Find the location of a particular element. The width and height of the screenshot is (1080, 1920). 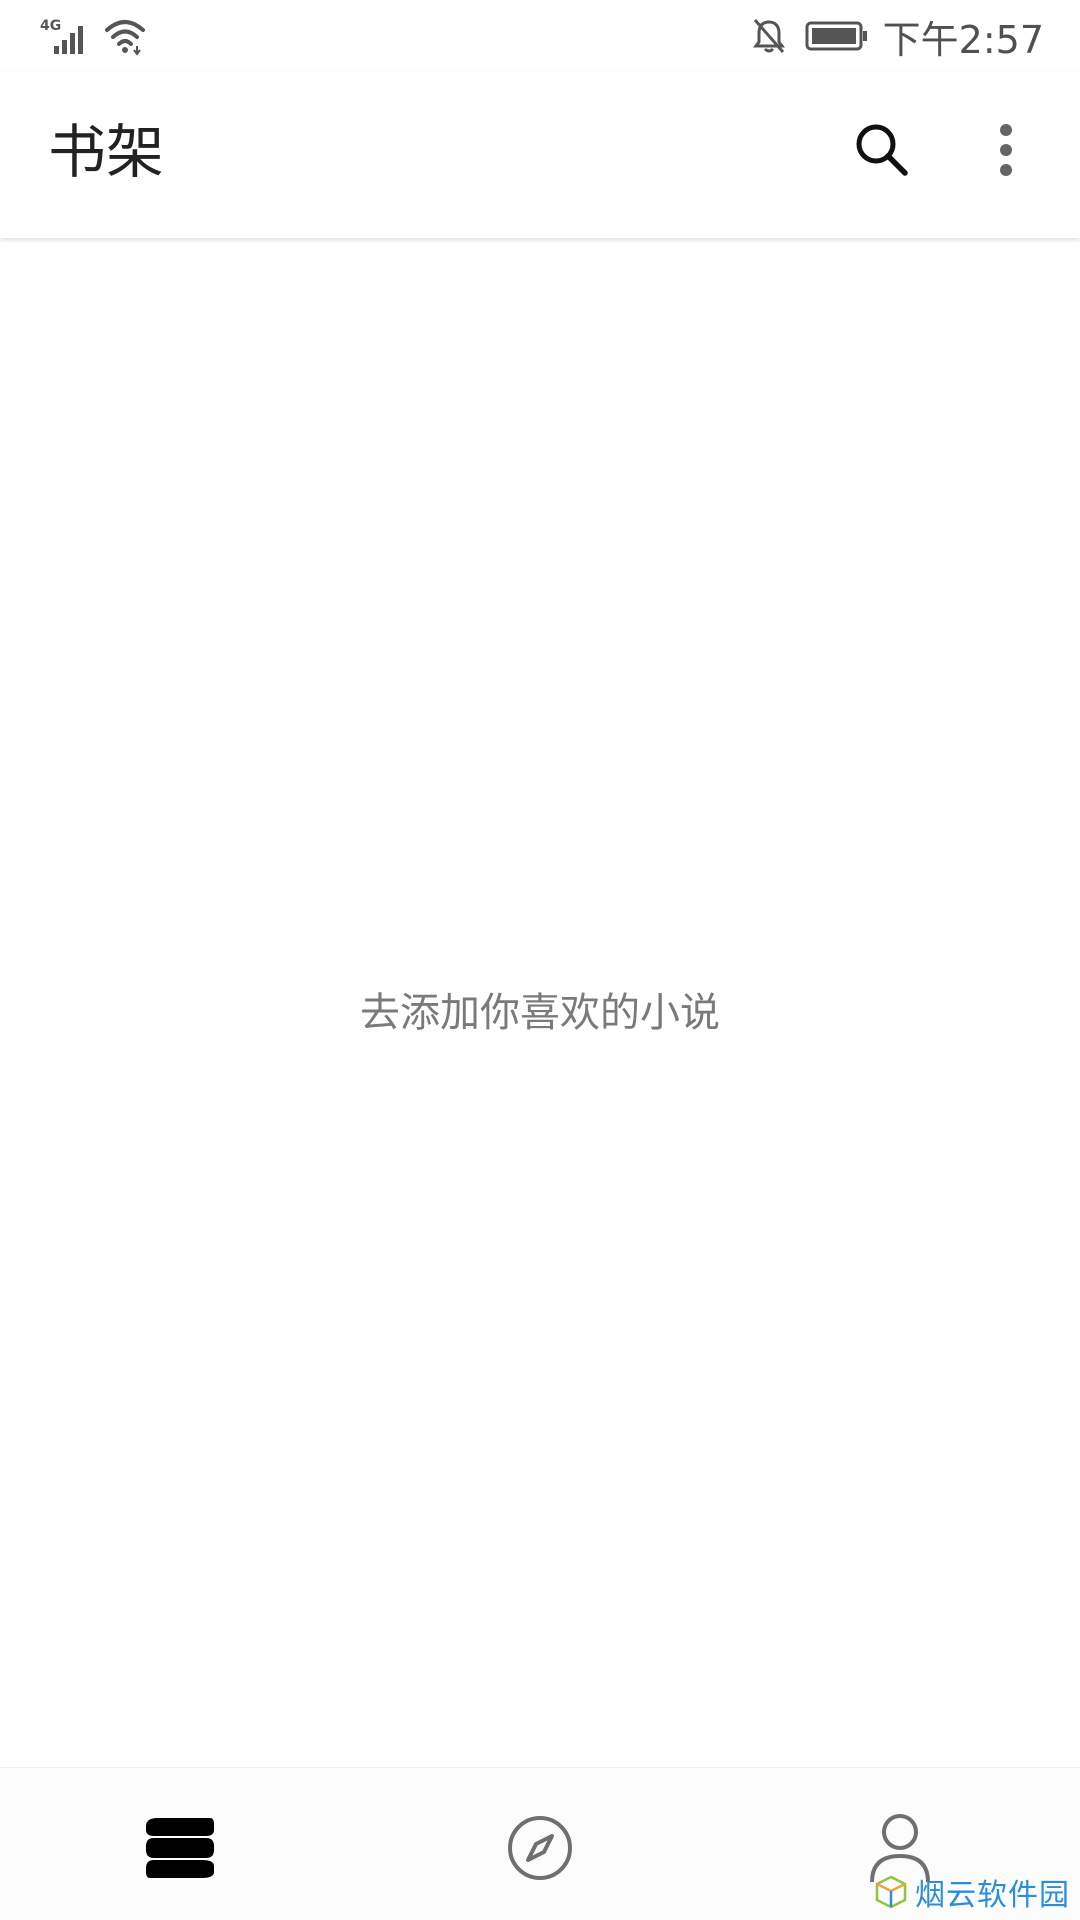

nav-item-discover is located at coordinates (540, 1848).